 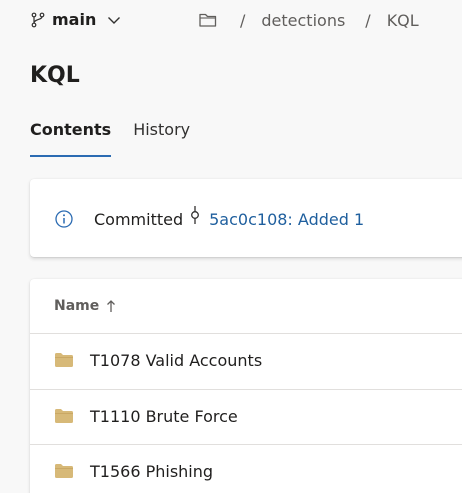 What do you see at coordinates (195, 215) in the screenshot?
I see `commit-icon` at bounding box center [195, 215].